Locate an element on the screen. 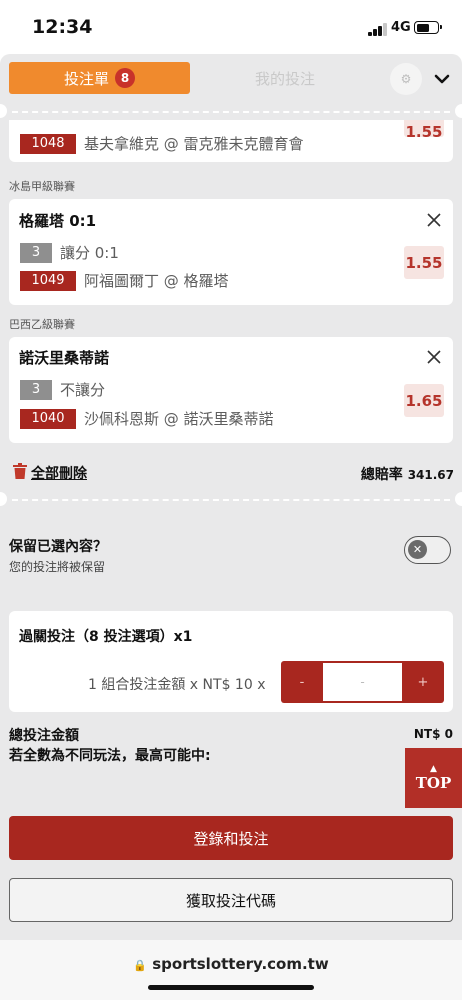 The width and height of the screenshot is (462, 1000). bet-match: 基夫拿維克 @ 雷克雅未克體育會 is located at coordinates (194, 144).